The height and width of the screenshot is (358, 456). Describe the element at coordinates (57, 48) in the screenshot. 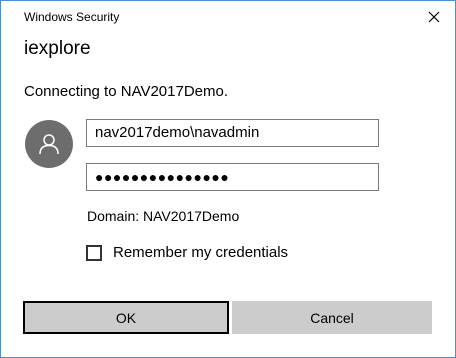

I see `app-name-heading: iexplore` at that location.